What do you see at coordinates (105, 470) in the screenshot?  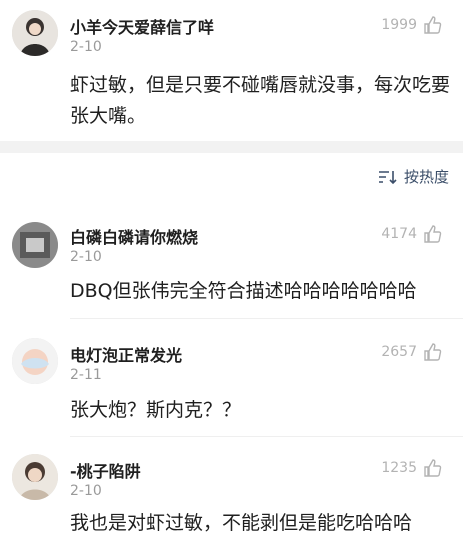 I see `username: -桃子陷阱` at bounding box center [105, 470].